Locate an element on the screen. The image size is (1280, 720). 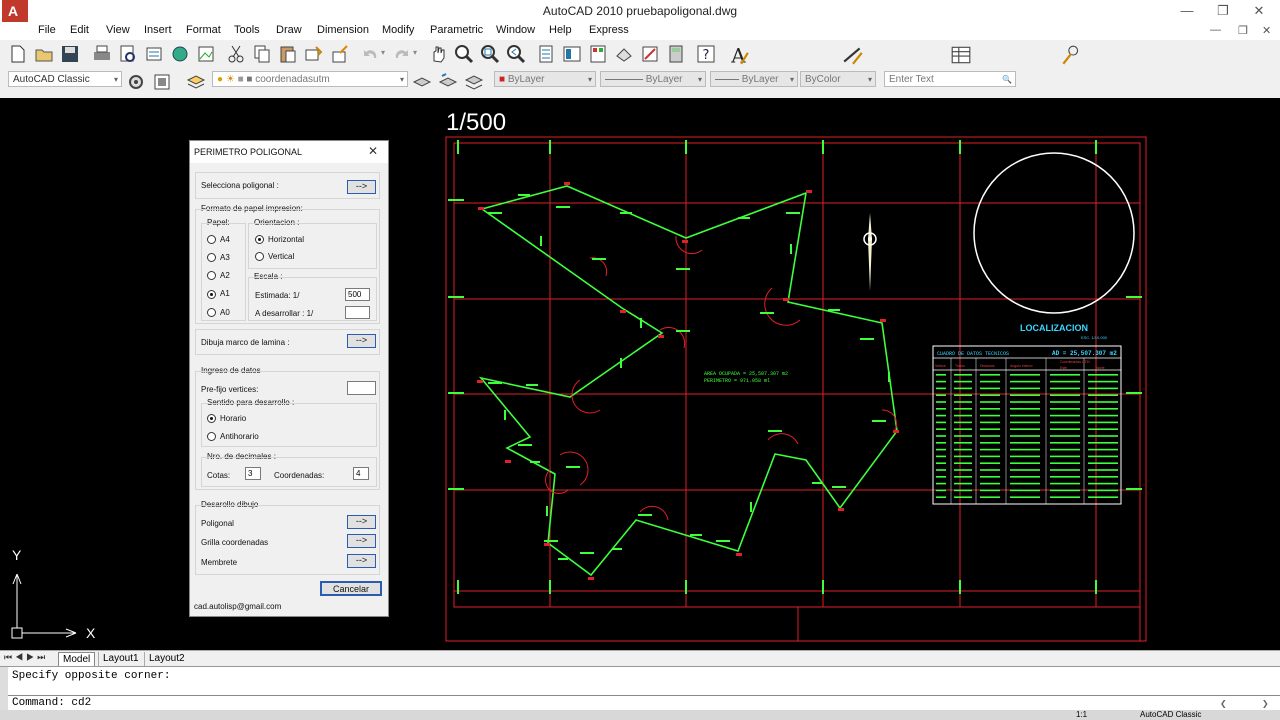
command-input: Command: cd2 is located at coordinates (51, 703).